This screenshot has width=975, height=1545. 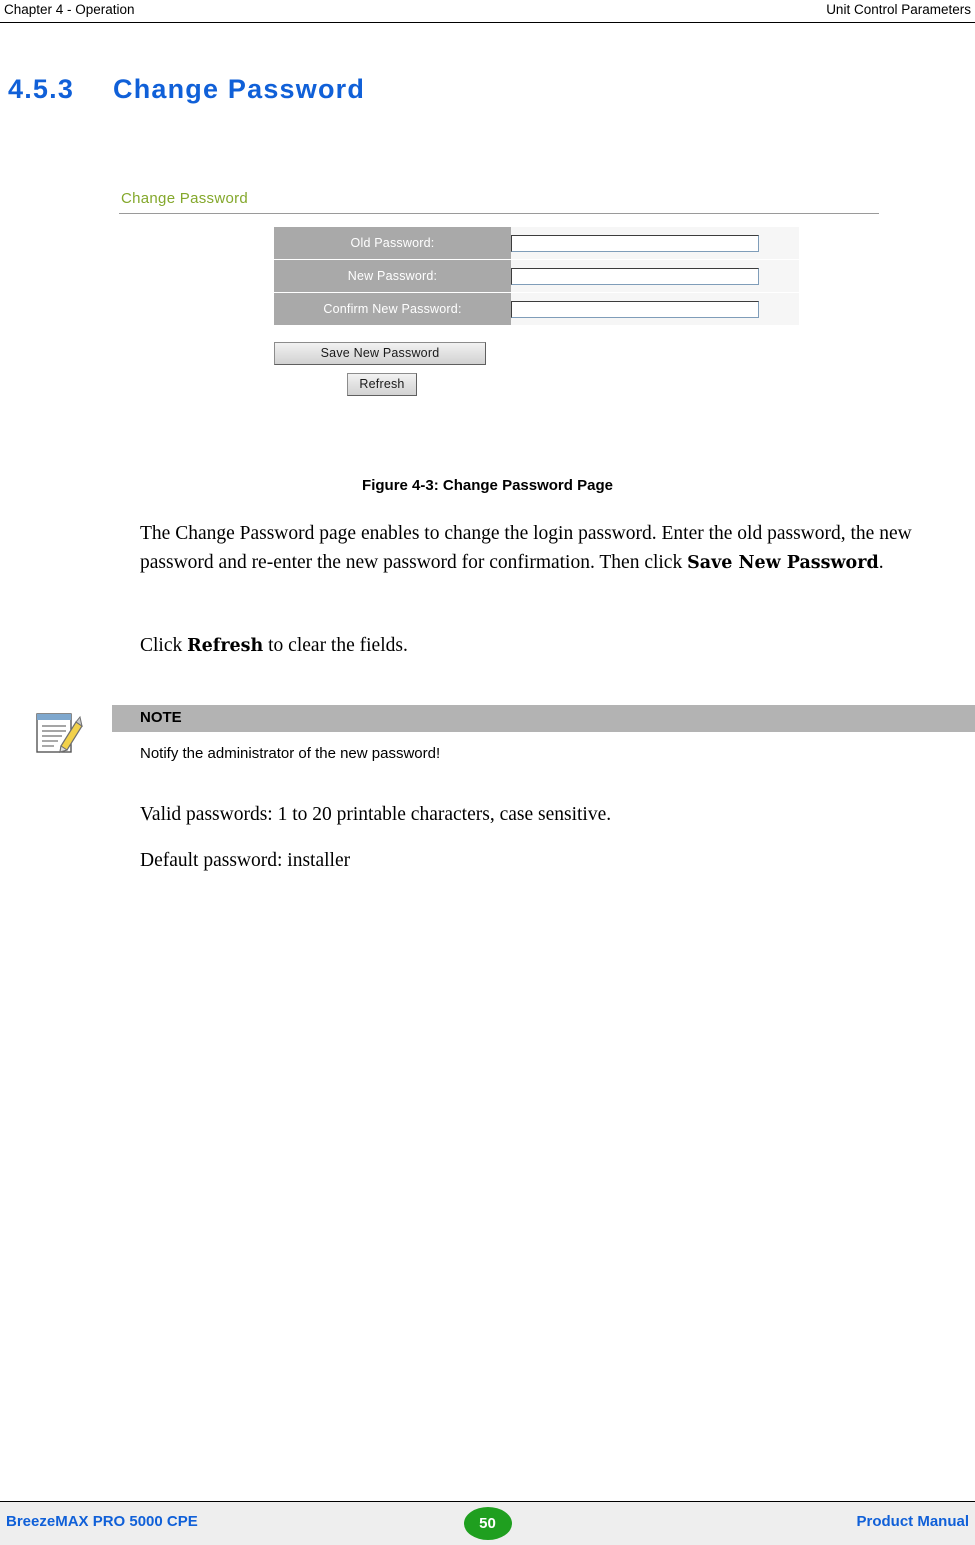 I want to click on ui-panel-title: Change Password, so click(x=185, y=198).